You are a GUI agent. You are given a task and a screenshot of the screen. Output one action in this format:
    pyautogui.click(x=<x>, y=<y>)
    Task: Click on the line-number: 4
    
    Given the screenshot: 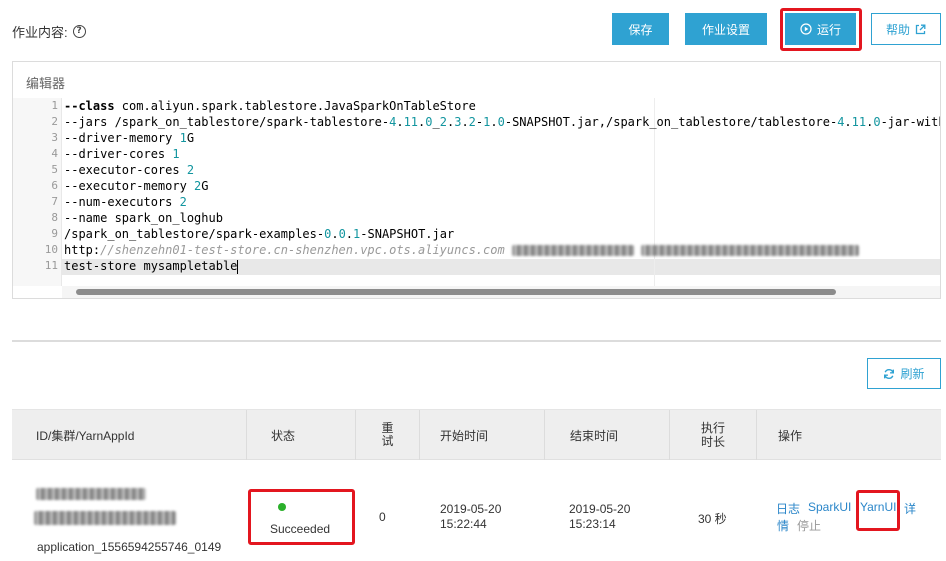 What is the action you would take?
    pyautogui.click(x=54, y=153)
    